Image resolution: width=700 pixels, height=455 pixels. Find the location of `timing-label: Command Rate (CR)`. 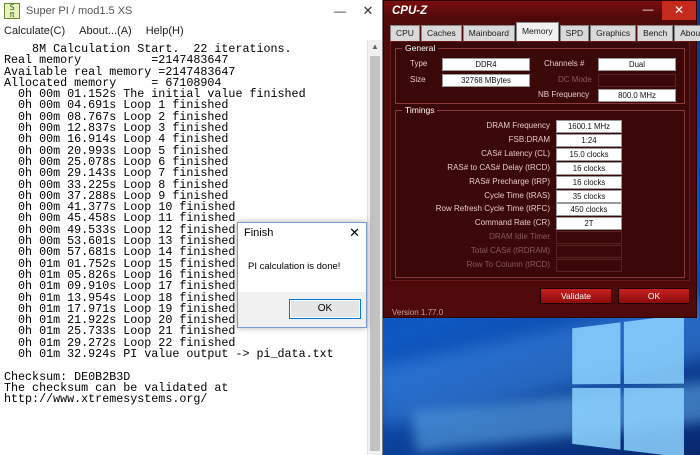

timing-label: Command Rate (CR) is located at coordinates (512, 223).